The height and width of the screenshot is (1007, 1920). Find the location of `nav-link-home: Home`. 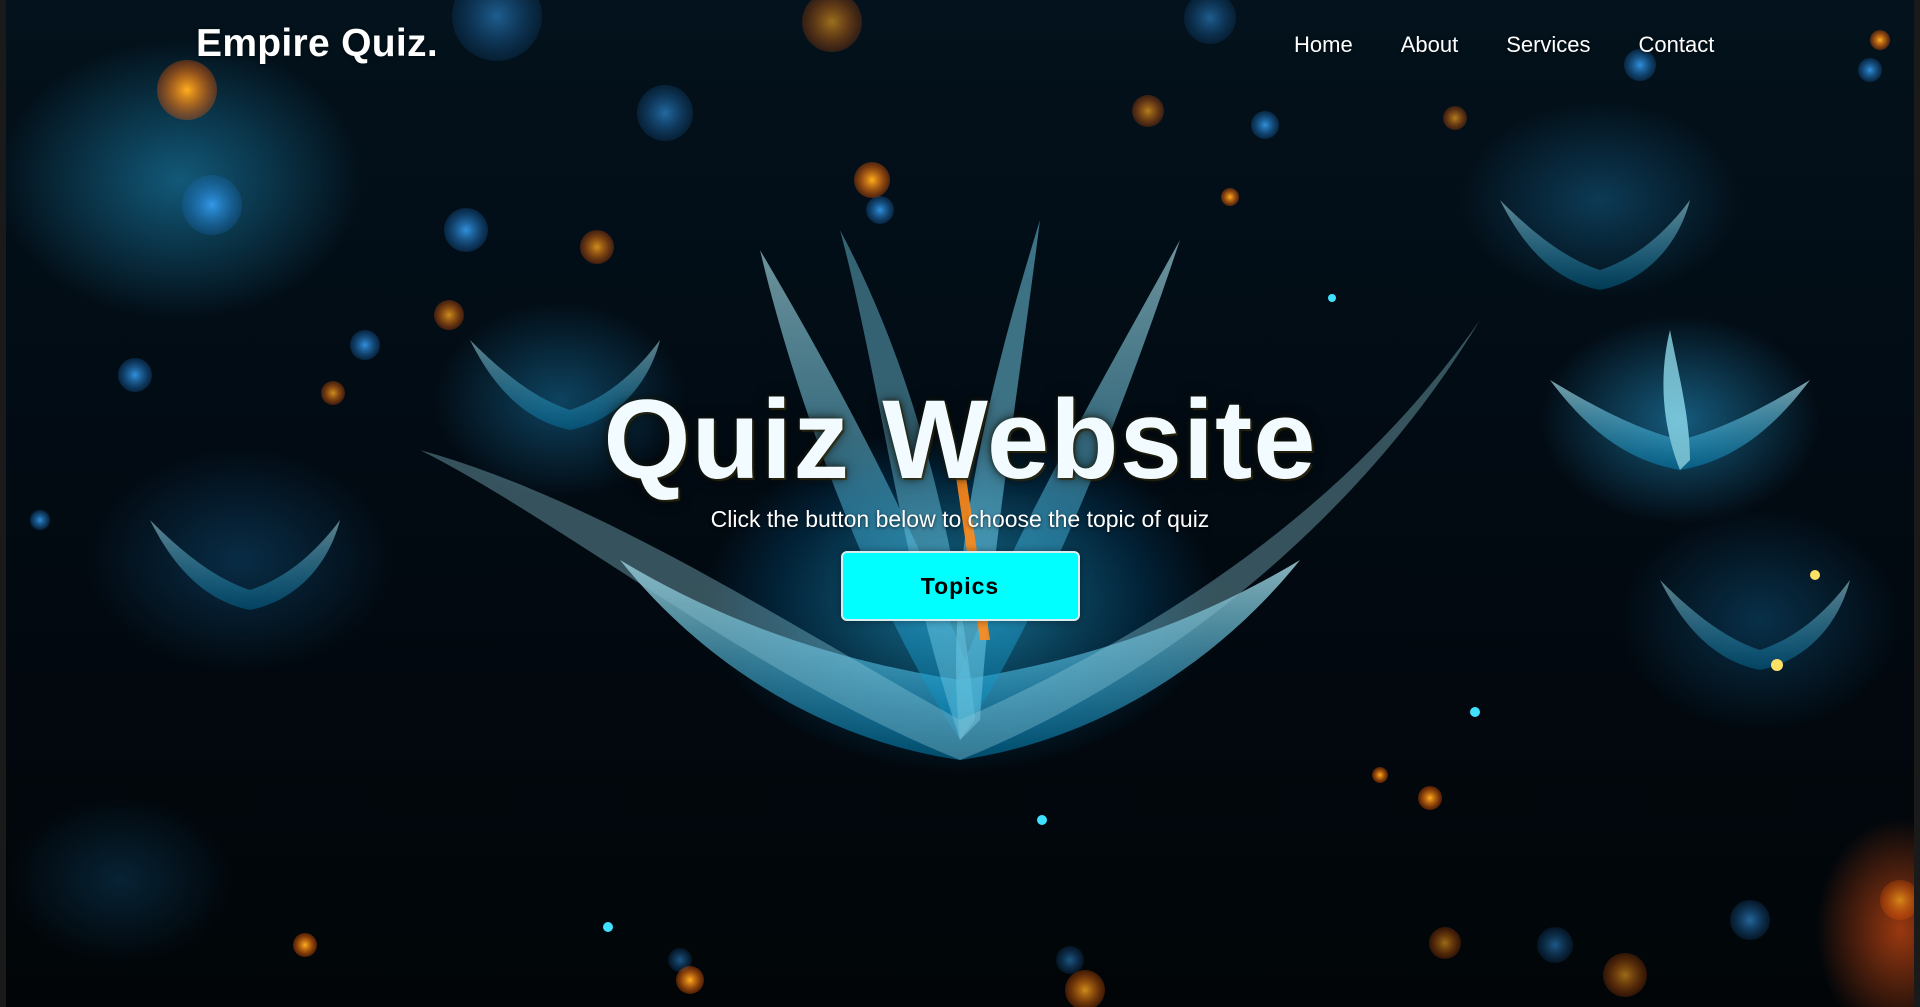

nav-link-home: Home is located at coordinates (1323, 45).